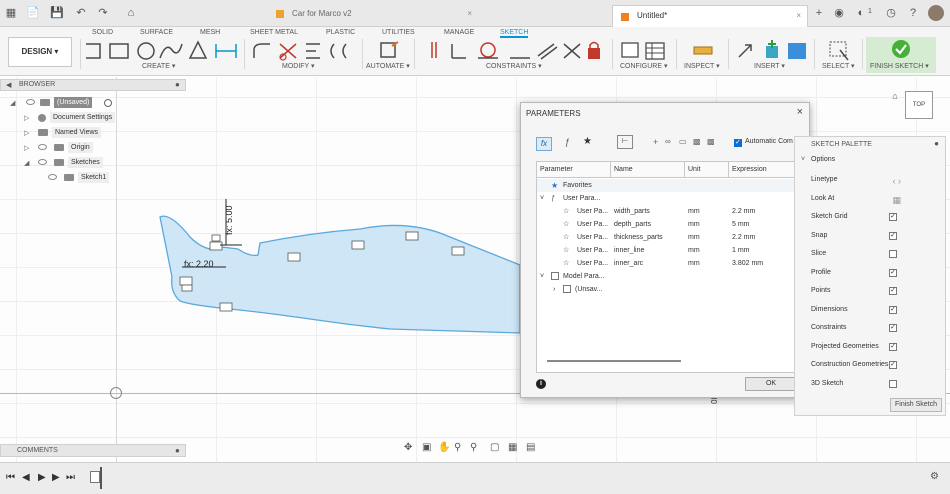 The image size is (950, 494). Describe the element at coordinates (56, 477) in the screenshot. I see `step-forward-icon: ▶` at that location.